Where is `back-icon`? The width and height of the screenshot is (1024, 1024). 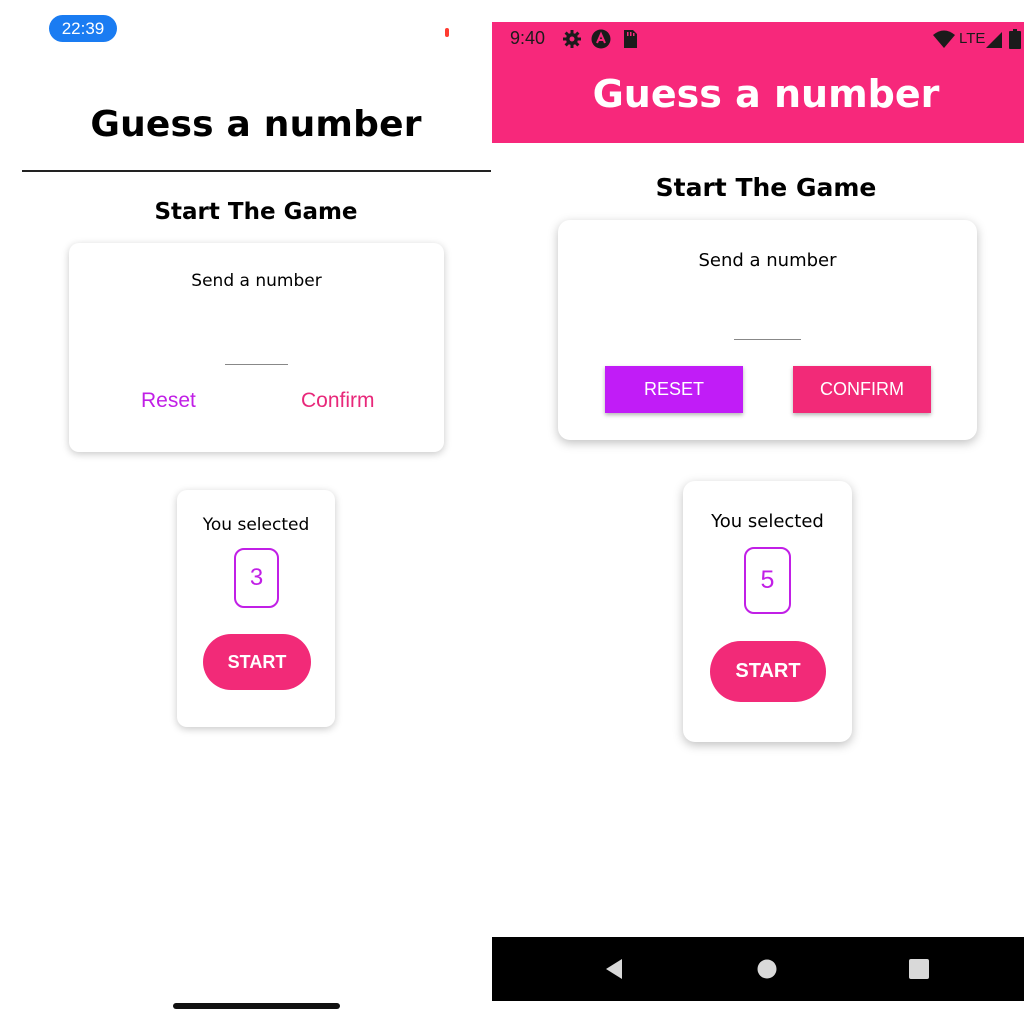
back-icon is located at coordinates (614, 969).